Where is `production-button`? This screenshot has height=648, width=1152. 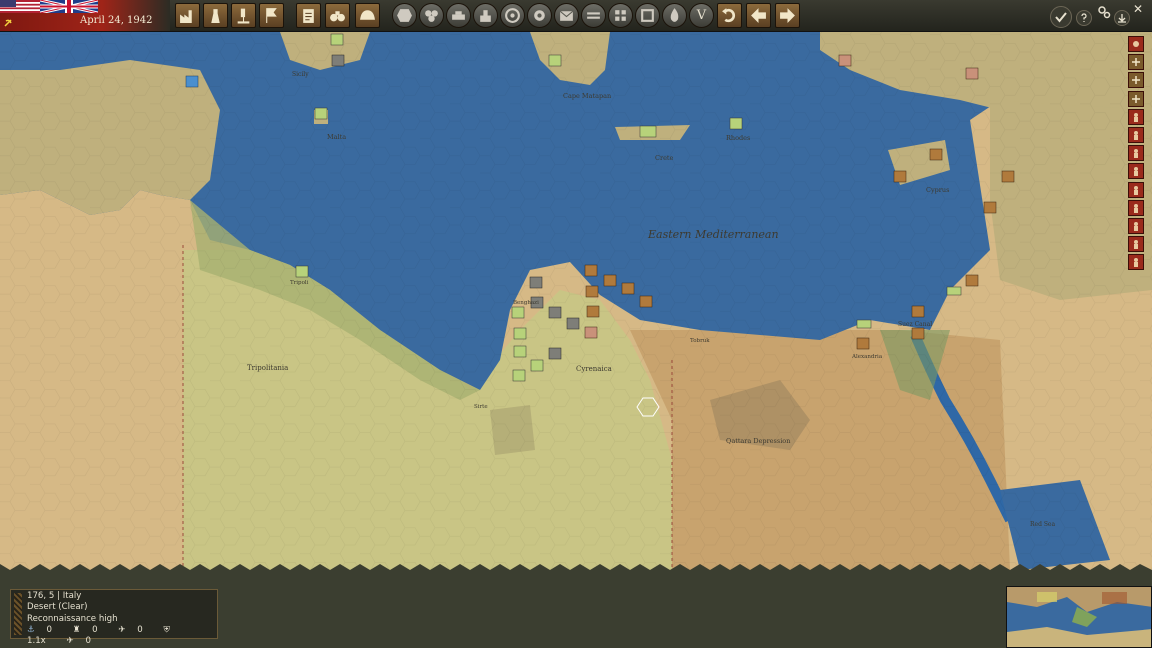 production-button is located at coordinates (187, 15).